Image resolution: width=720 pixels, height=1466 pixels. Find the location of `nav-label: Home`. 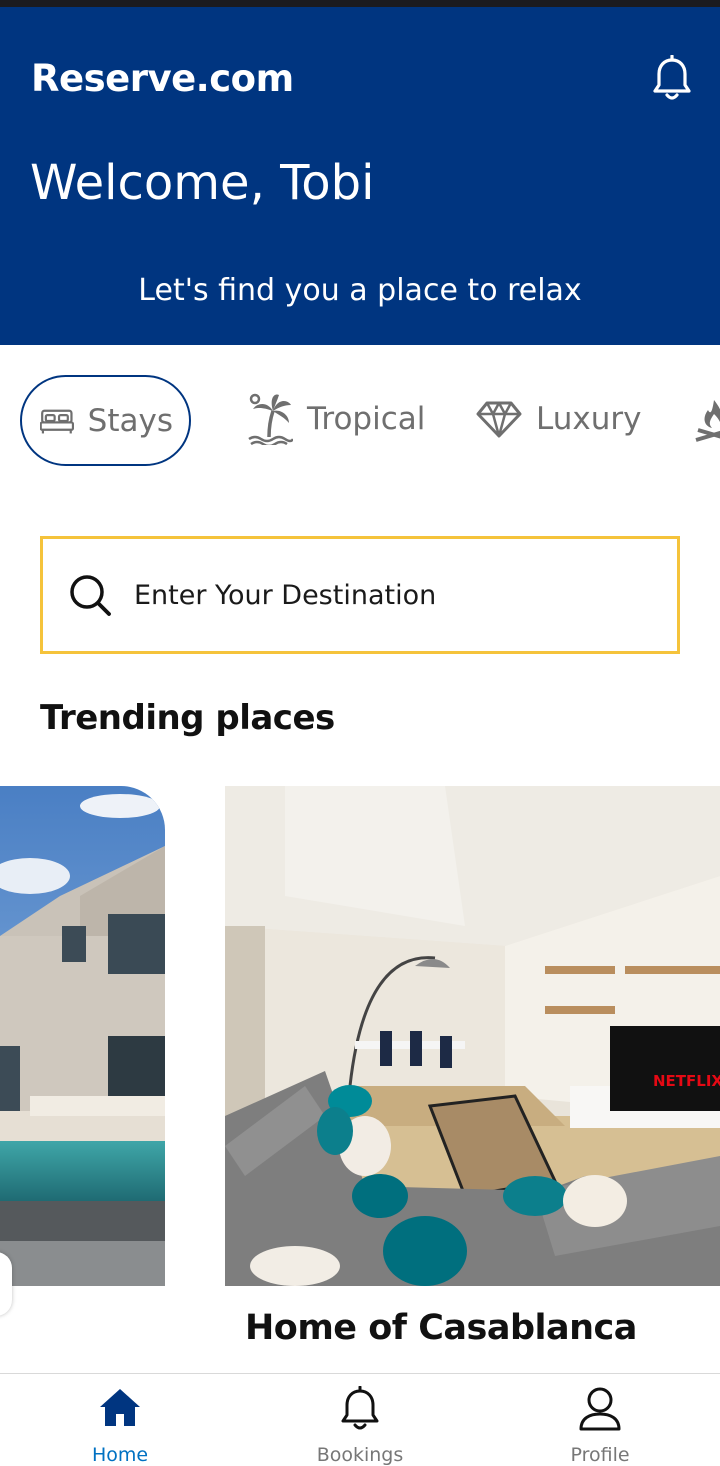

nav-label: Home is located at coordinates (120, 1455).